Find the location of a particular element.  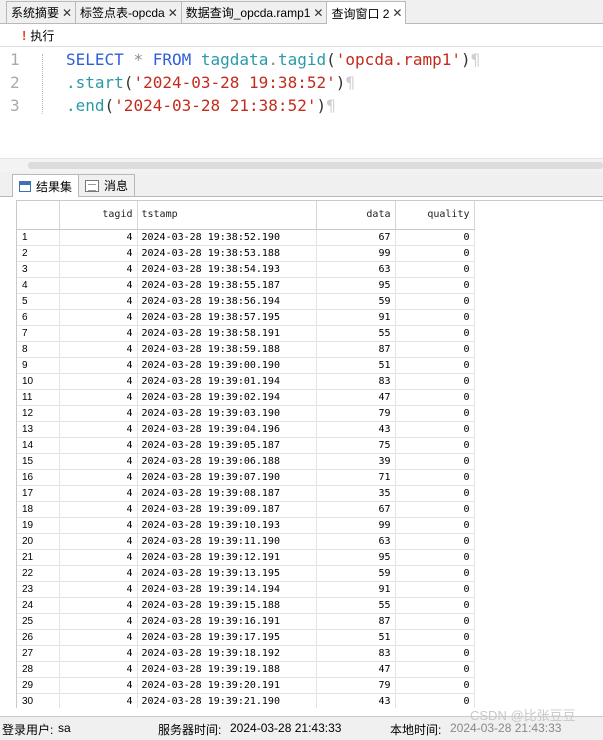

cell-tstamp: 2024-03-28 19:39:01.194 is located at coordinates (227, 381).